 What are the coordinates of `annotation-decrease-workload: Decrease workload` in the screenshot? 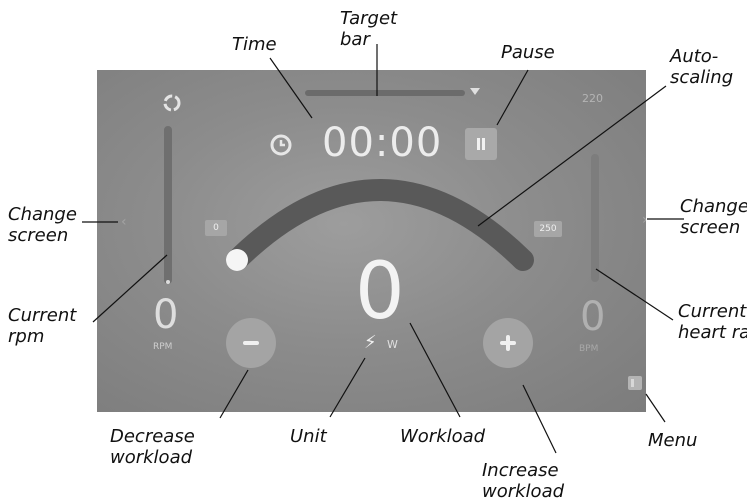 It's located at (152, 447).